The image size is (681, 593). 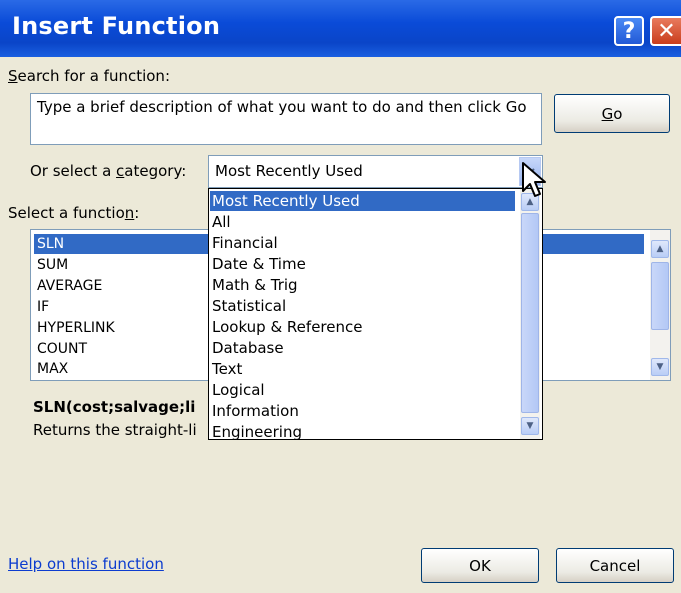 What do you see at coordinates (248, 348) in the screenshot?
I see `category-option-database: Database` at bounding box center [248, 348].